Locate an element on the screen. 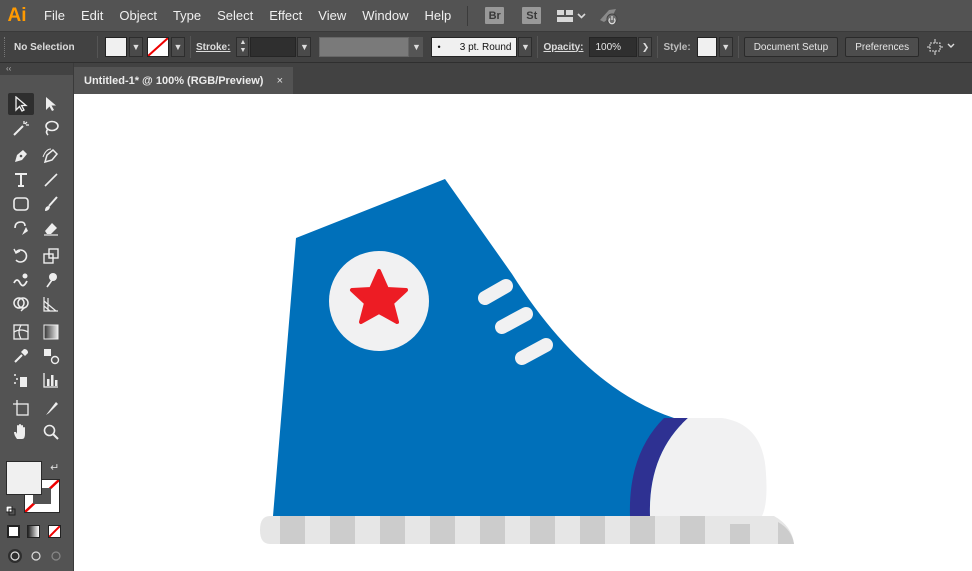  type-tool-icon is located at coordinates (21, 180).